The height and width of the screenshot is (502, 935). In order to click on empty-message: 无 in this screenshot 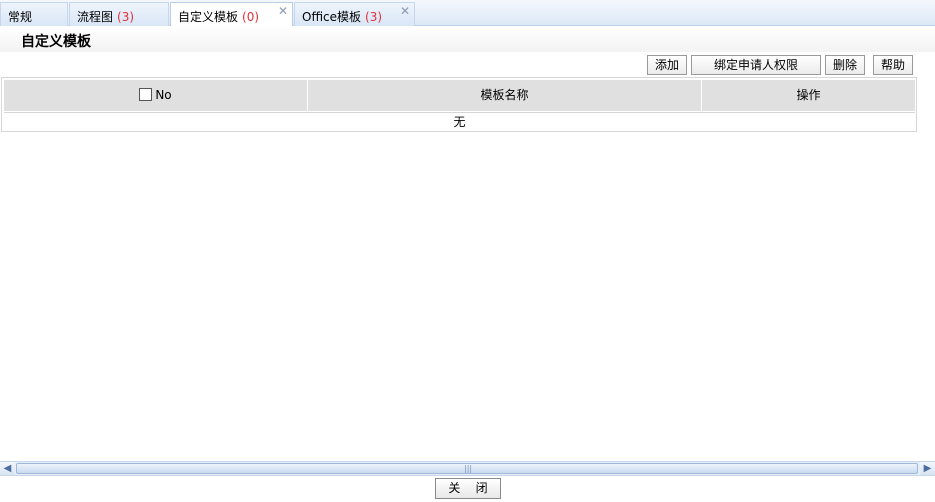, I will do `click(459, 122)`.